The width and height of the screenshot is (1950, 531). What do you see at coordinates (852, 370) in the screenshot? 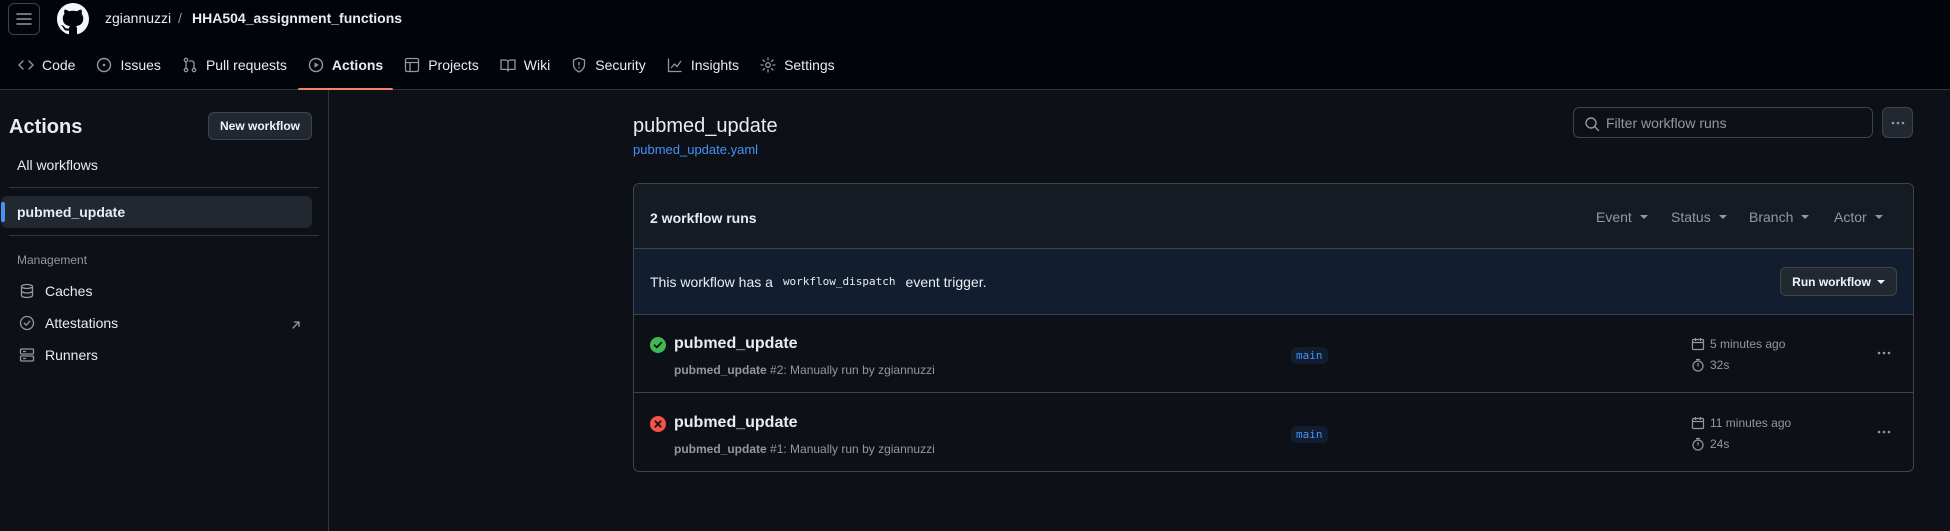
I see `run-detail: #2: Manually run by zgiannuzzi` at bounding box center [852, 370].